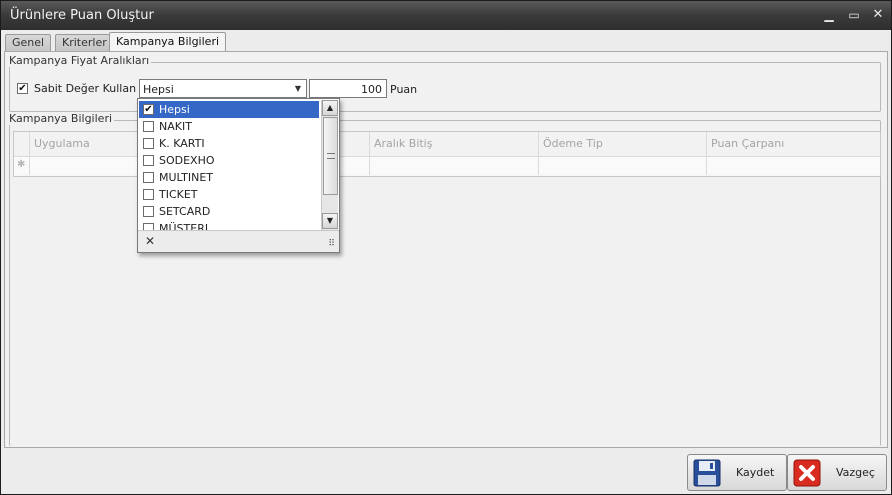 The image size is (892, 495). Describe the element at coordinates (454, 144) in the screenshot. I see `column-header-aralik-bitis: Aralık Bitiş` at that location.